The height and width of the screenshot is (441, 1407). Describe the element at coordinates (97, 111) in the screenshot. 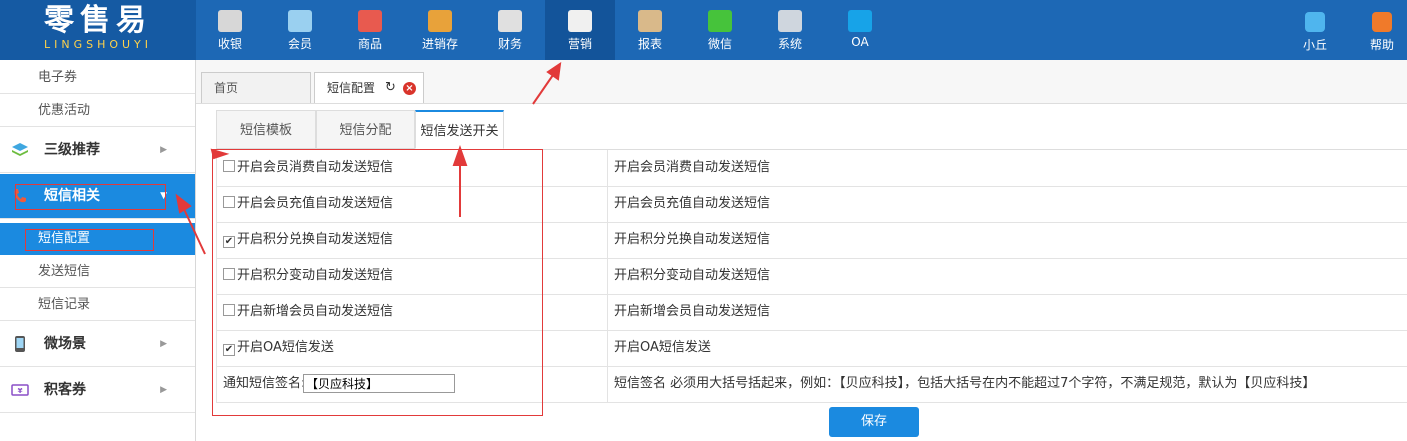

I see `sidebar-item-promotions: 优惠活动` at that location.